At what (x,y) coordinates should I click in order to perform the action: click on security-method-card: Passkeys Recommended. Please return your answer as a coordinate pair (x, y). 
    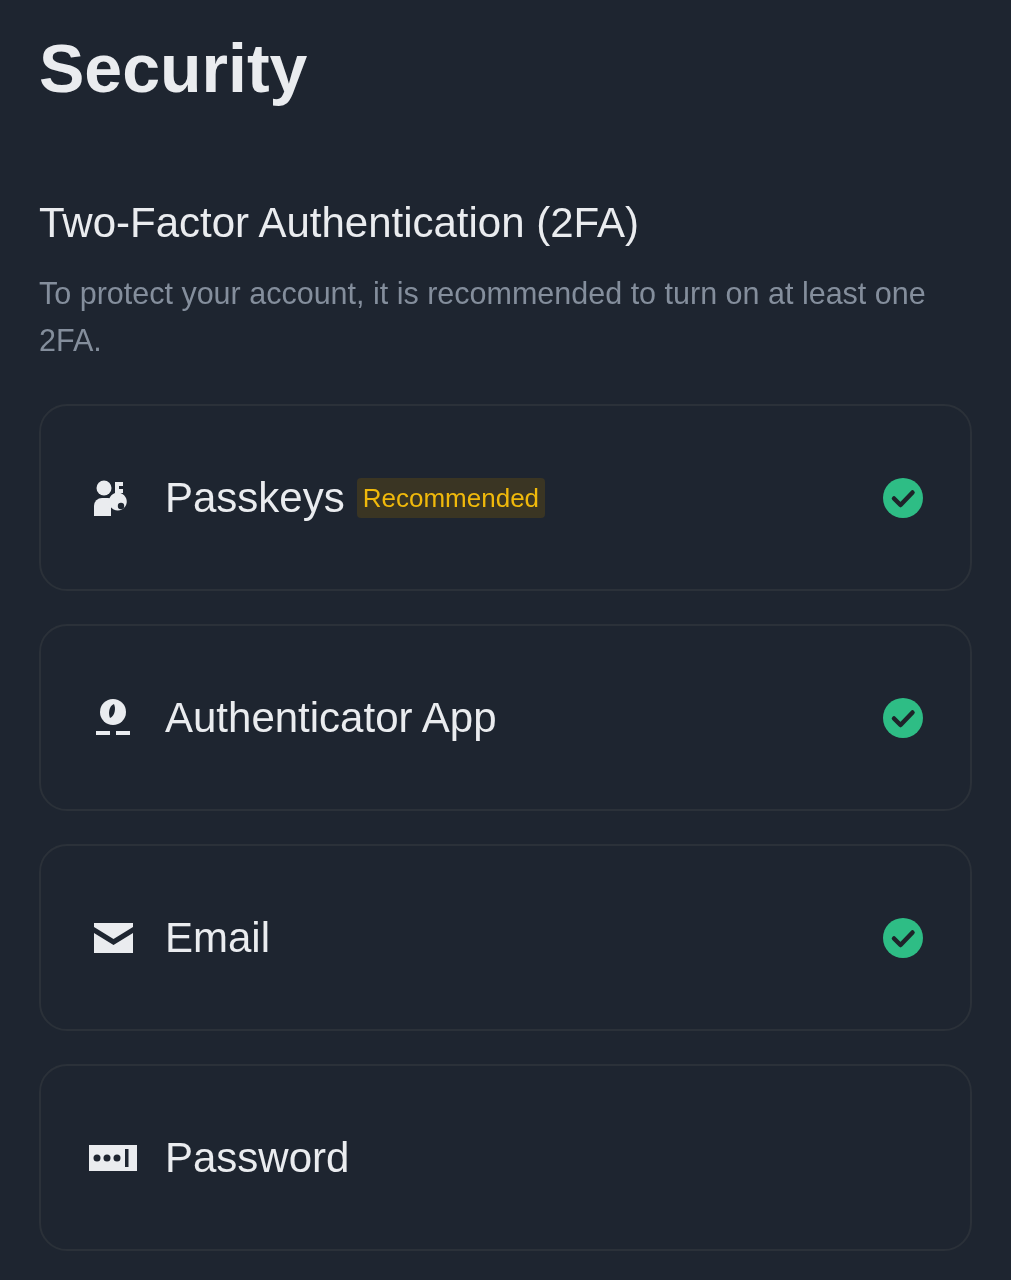
    Looking at the image, I should click on (505, 497).